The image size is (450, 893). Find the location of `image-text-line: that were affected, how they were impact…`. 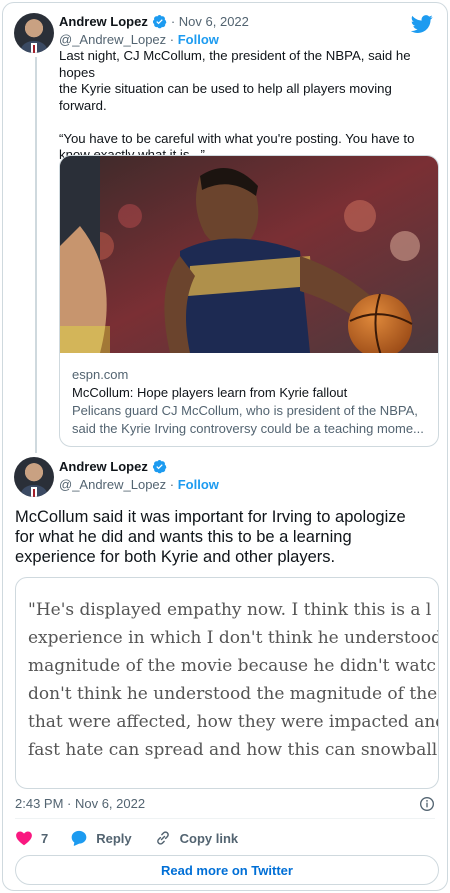

image-text-line: that were affected, how they were impact… is located at coordinates (233, 722).